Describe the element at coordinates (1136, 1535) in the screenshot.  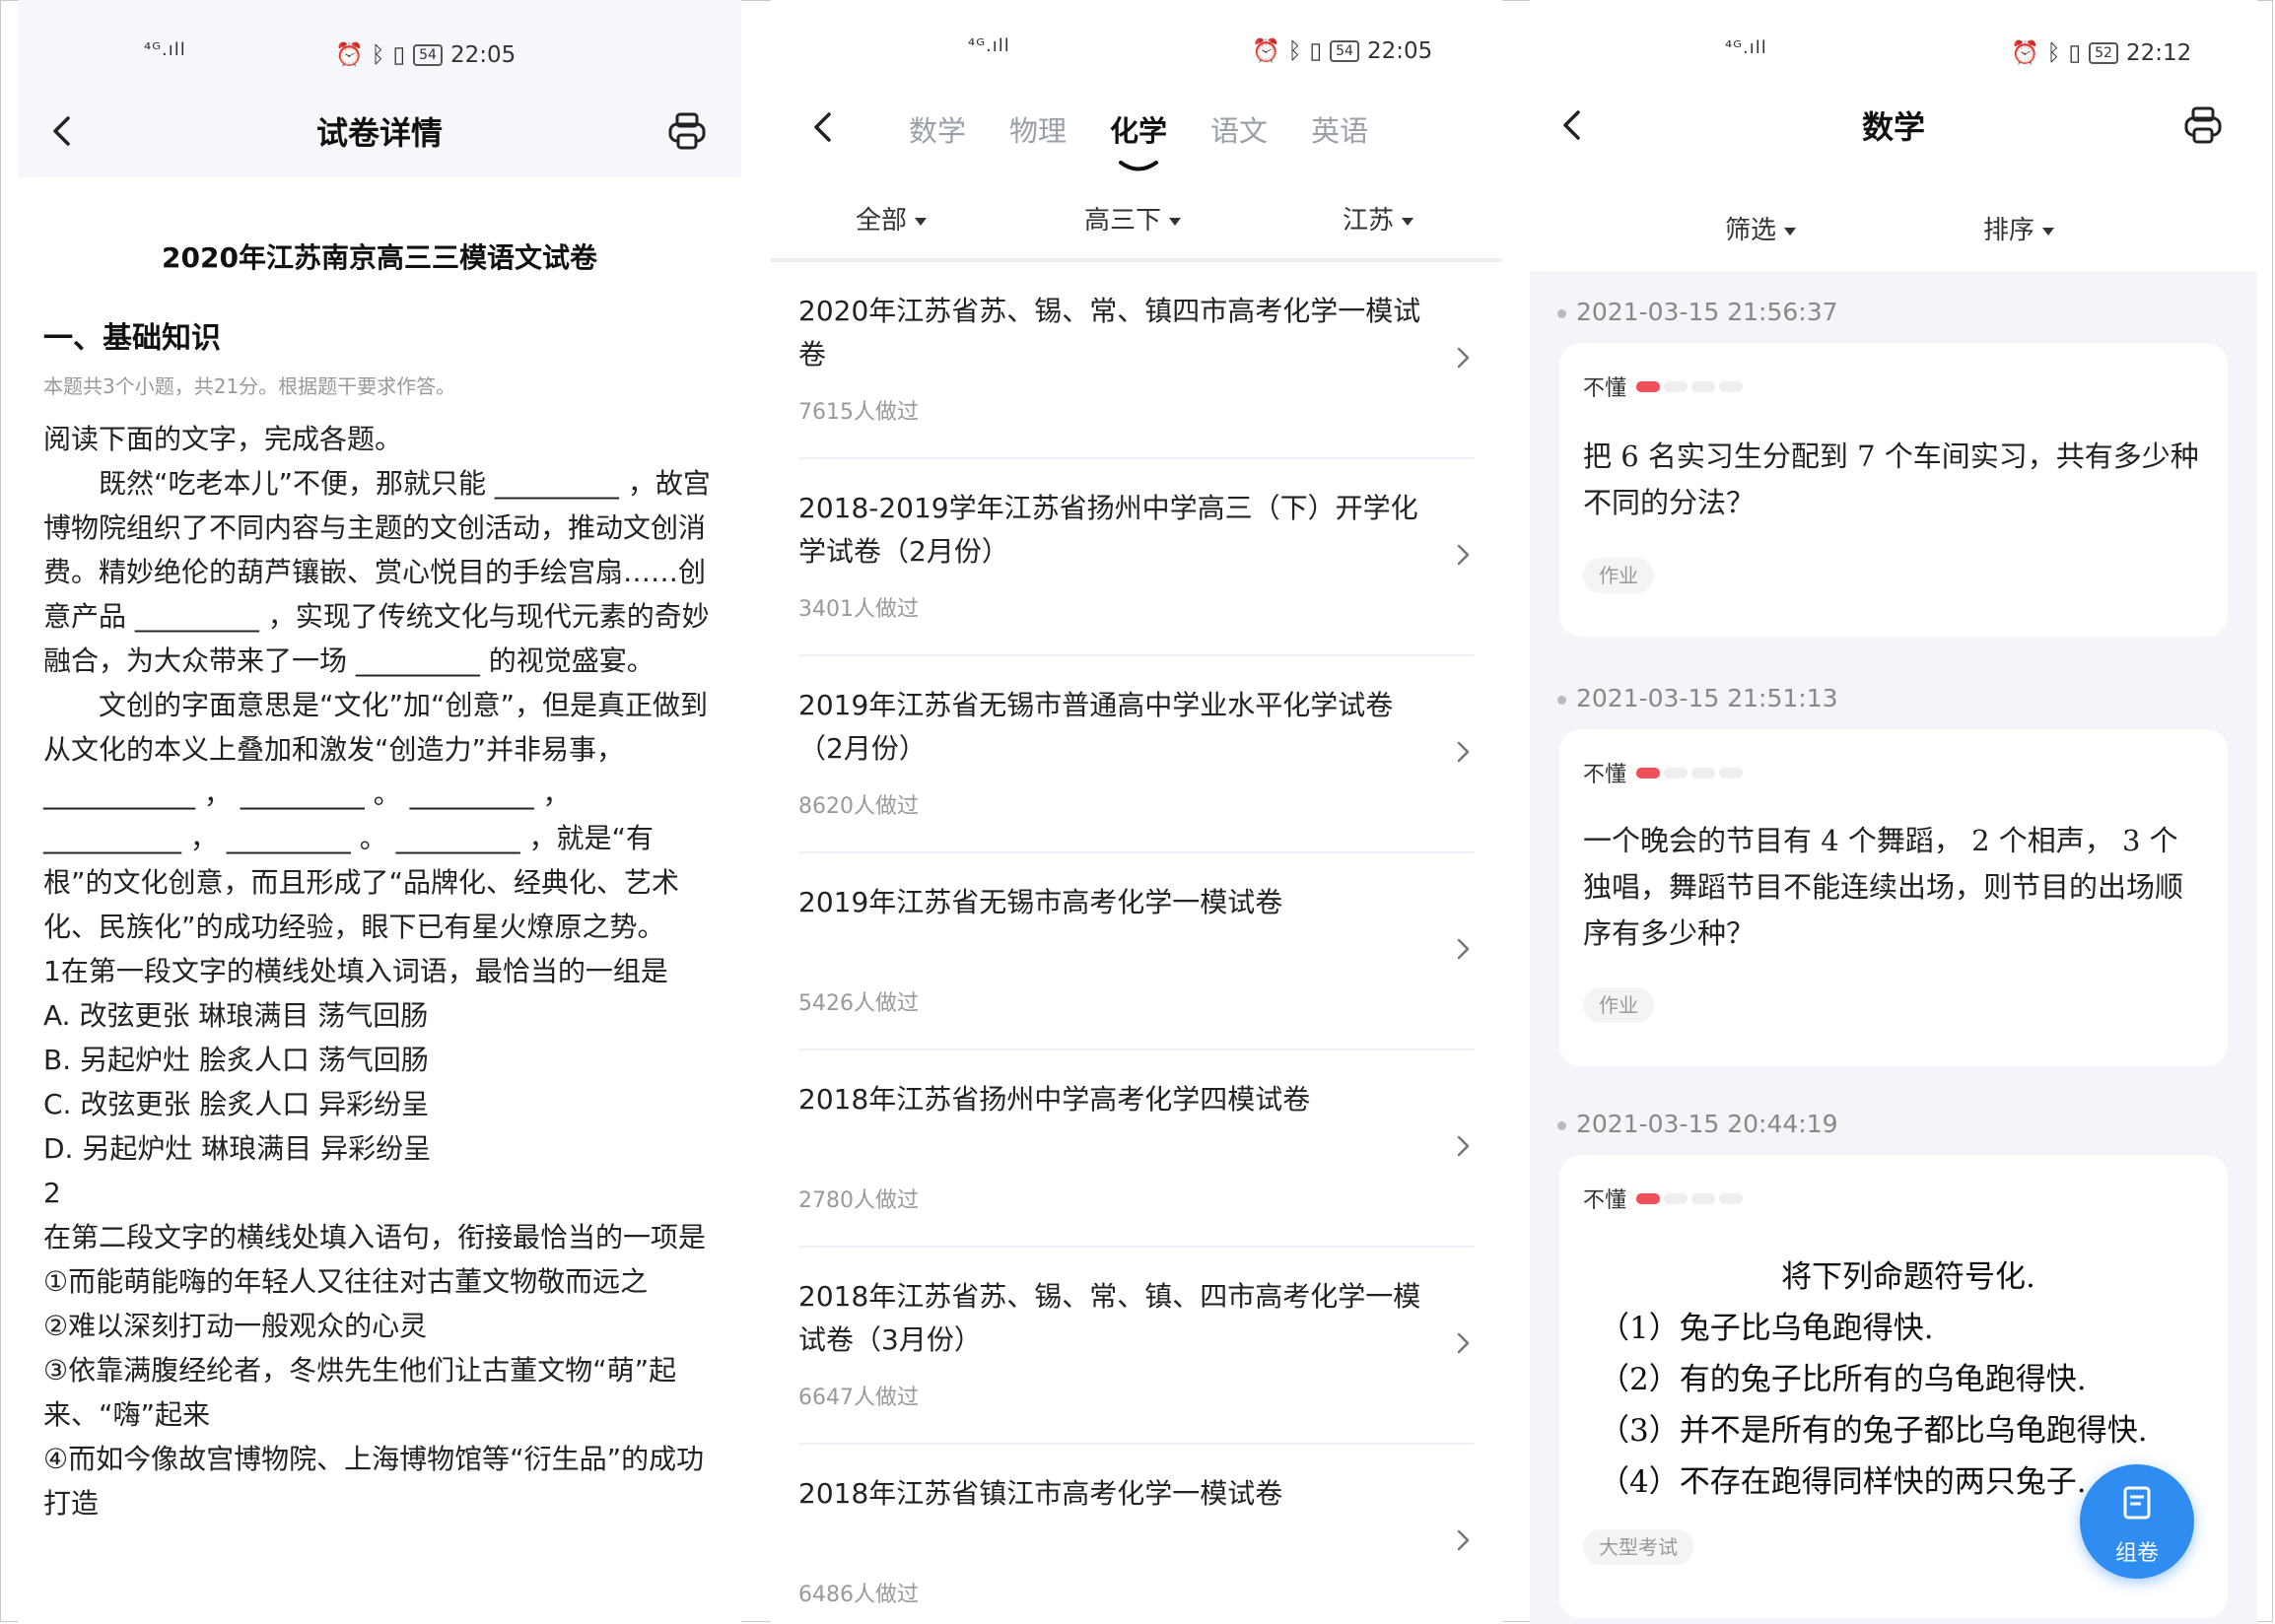
I see `list-item: 2018年江苏省镇江市高考化学一模试卷 6486人做过` at that location.